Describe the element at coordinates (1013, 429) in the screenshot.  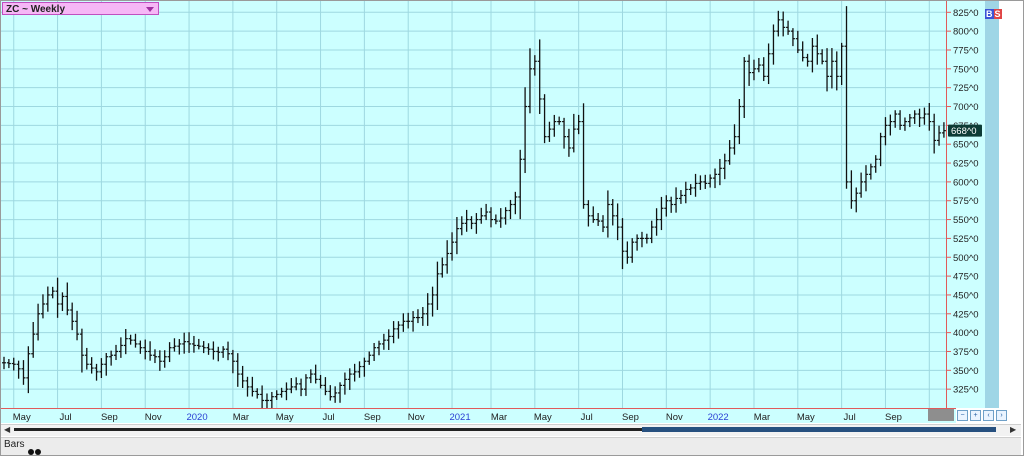
I see `right-arrow-icon: ▶` at that location.